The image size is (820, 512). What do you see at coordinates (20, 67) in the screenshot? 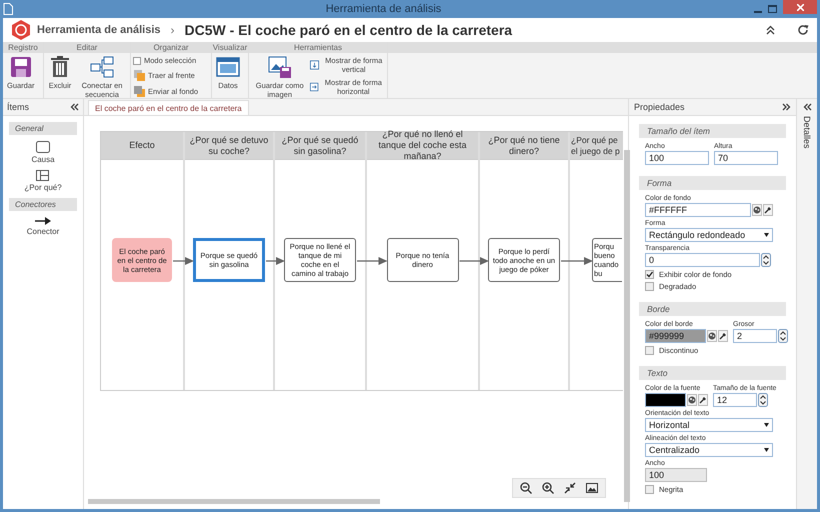
I see `save-icon` at bounding box center [20, 67].